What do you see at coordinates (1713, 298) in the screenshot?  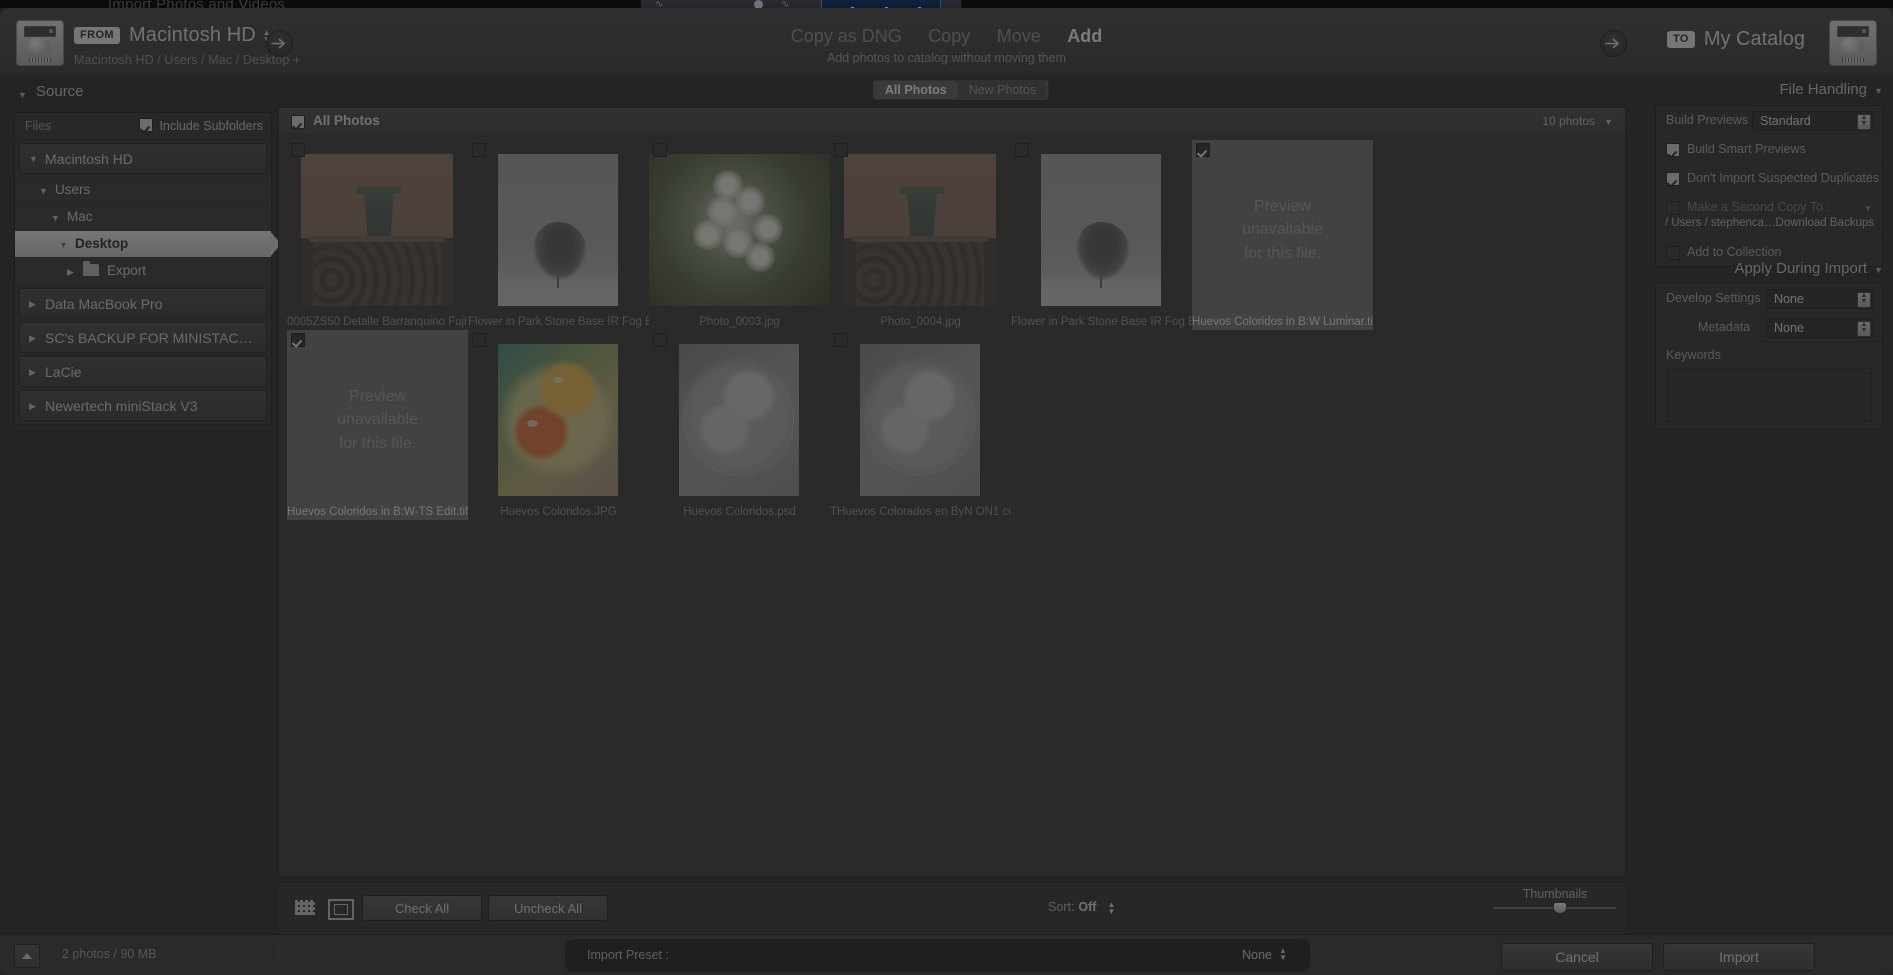 I see `develop-settings-label: Develop Settings` at bounding box center [1713, 298].